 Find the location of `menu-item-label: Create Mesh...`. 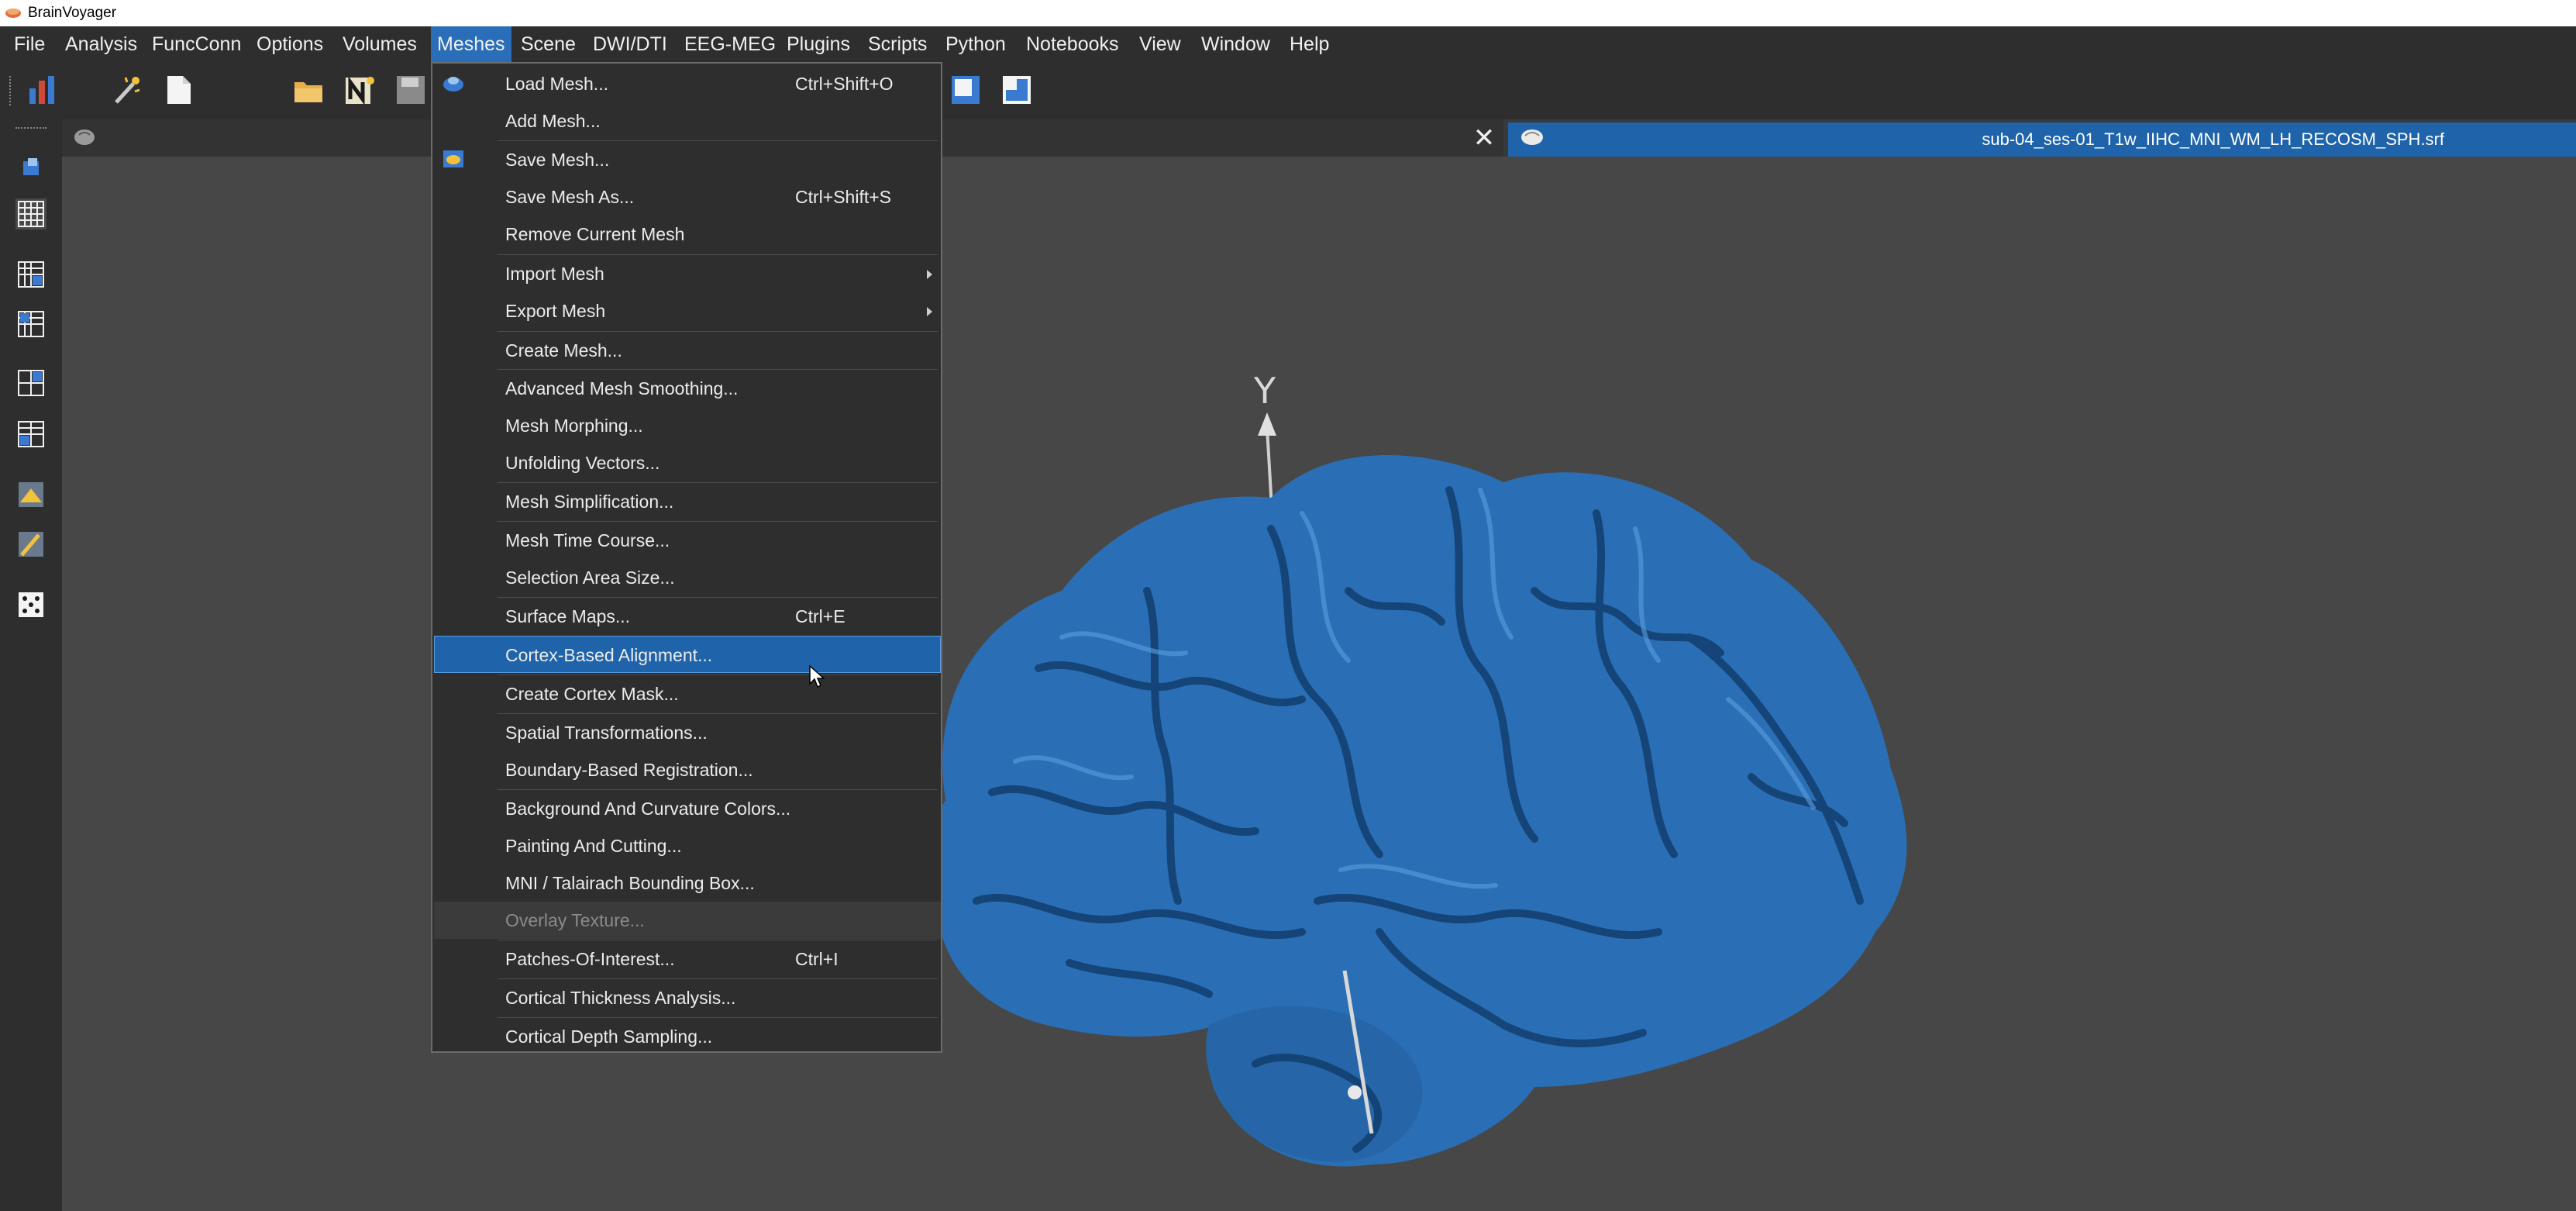

menu-item-label: Create Mesh... is located at coordinates (563, 351).